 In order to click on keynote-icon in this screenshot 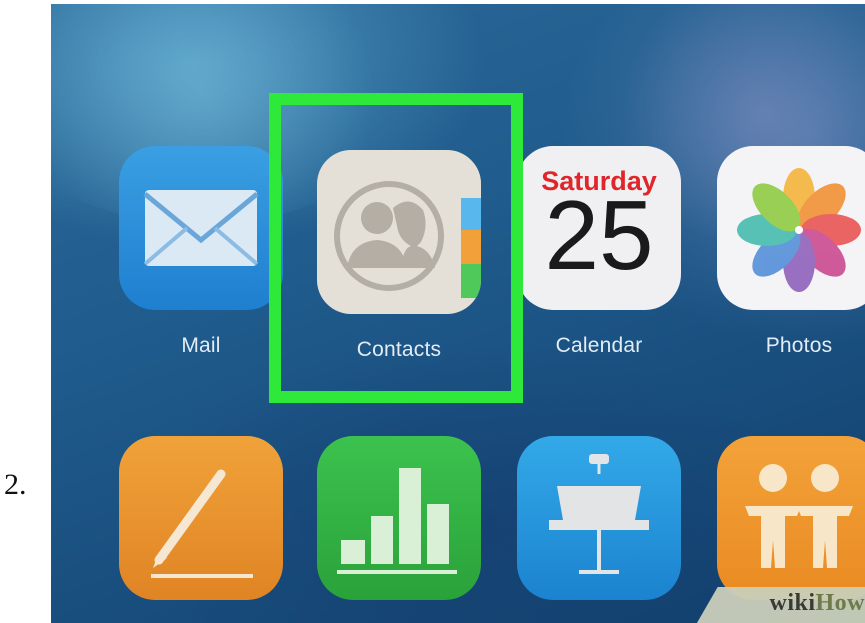, I will do `click(599, 518)`.